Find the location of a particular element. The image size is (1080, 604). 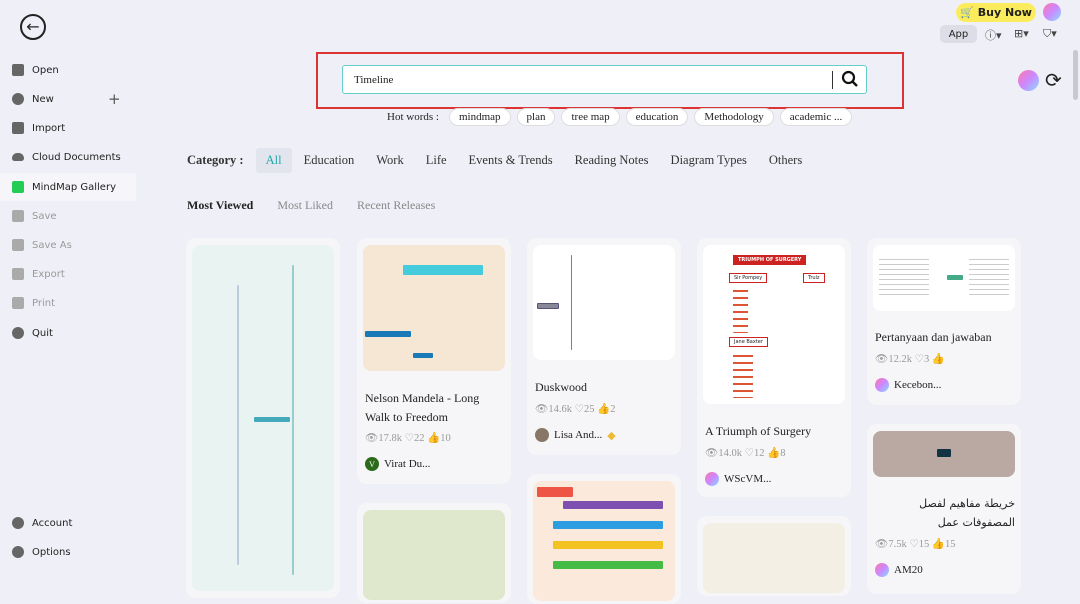

cloud-icon is located at coordinates (18, 157).